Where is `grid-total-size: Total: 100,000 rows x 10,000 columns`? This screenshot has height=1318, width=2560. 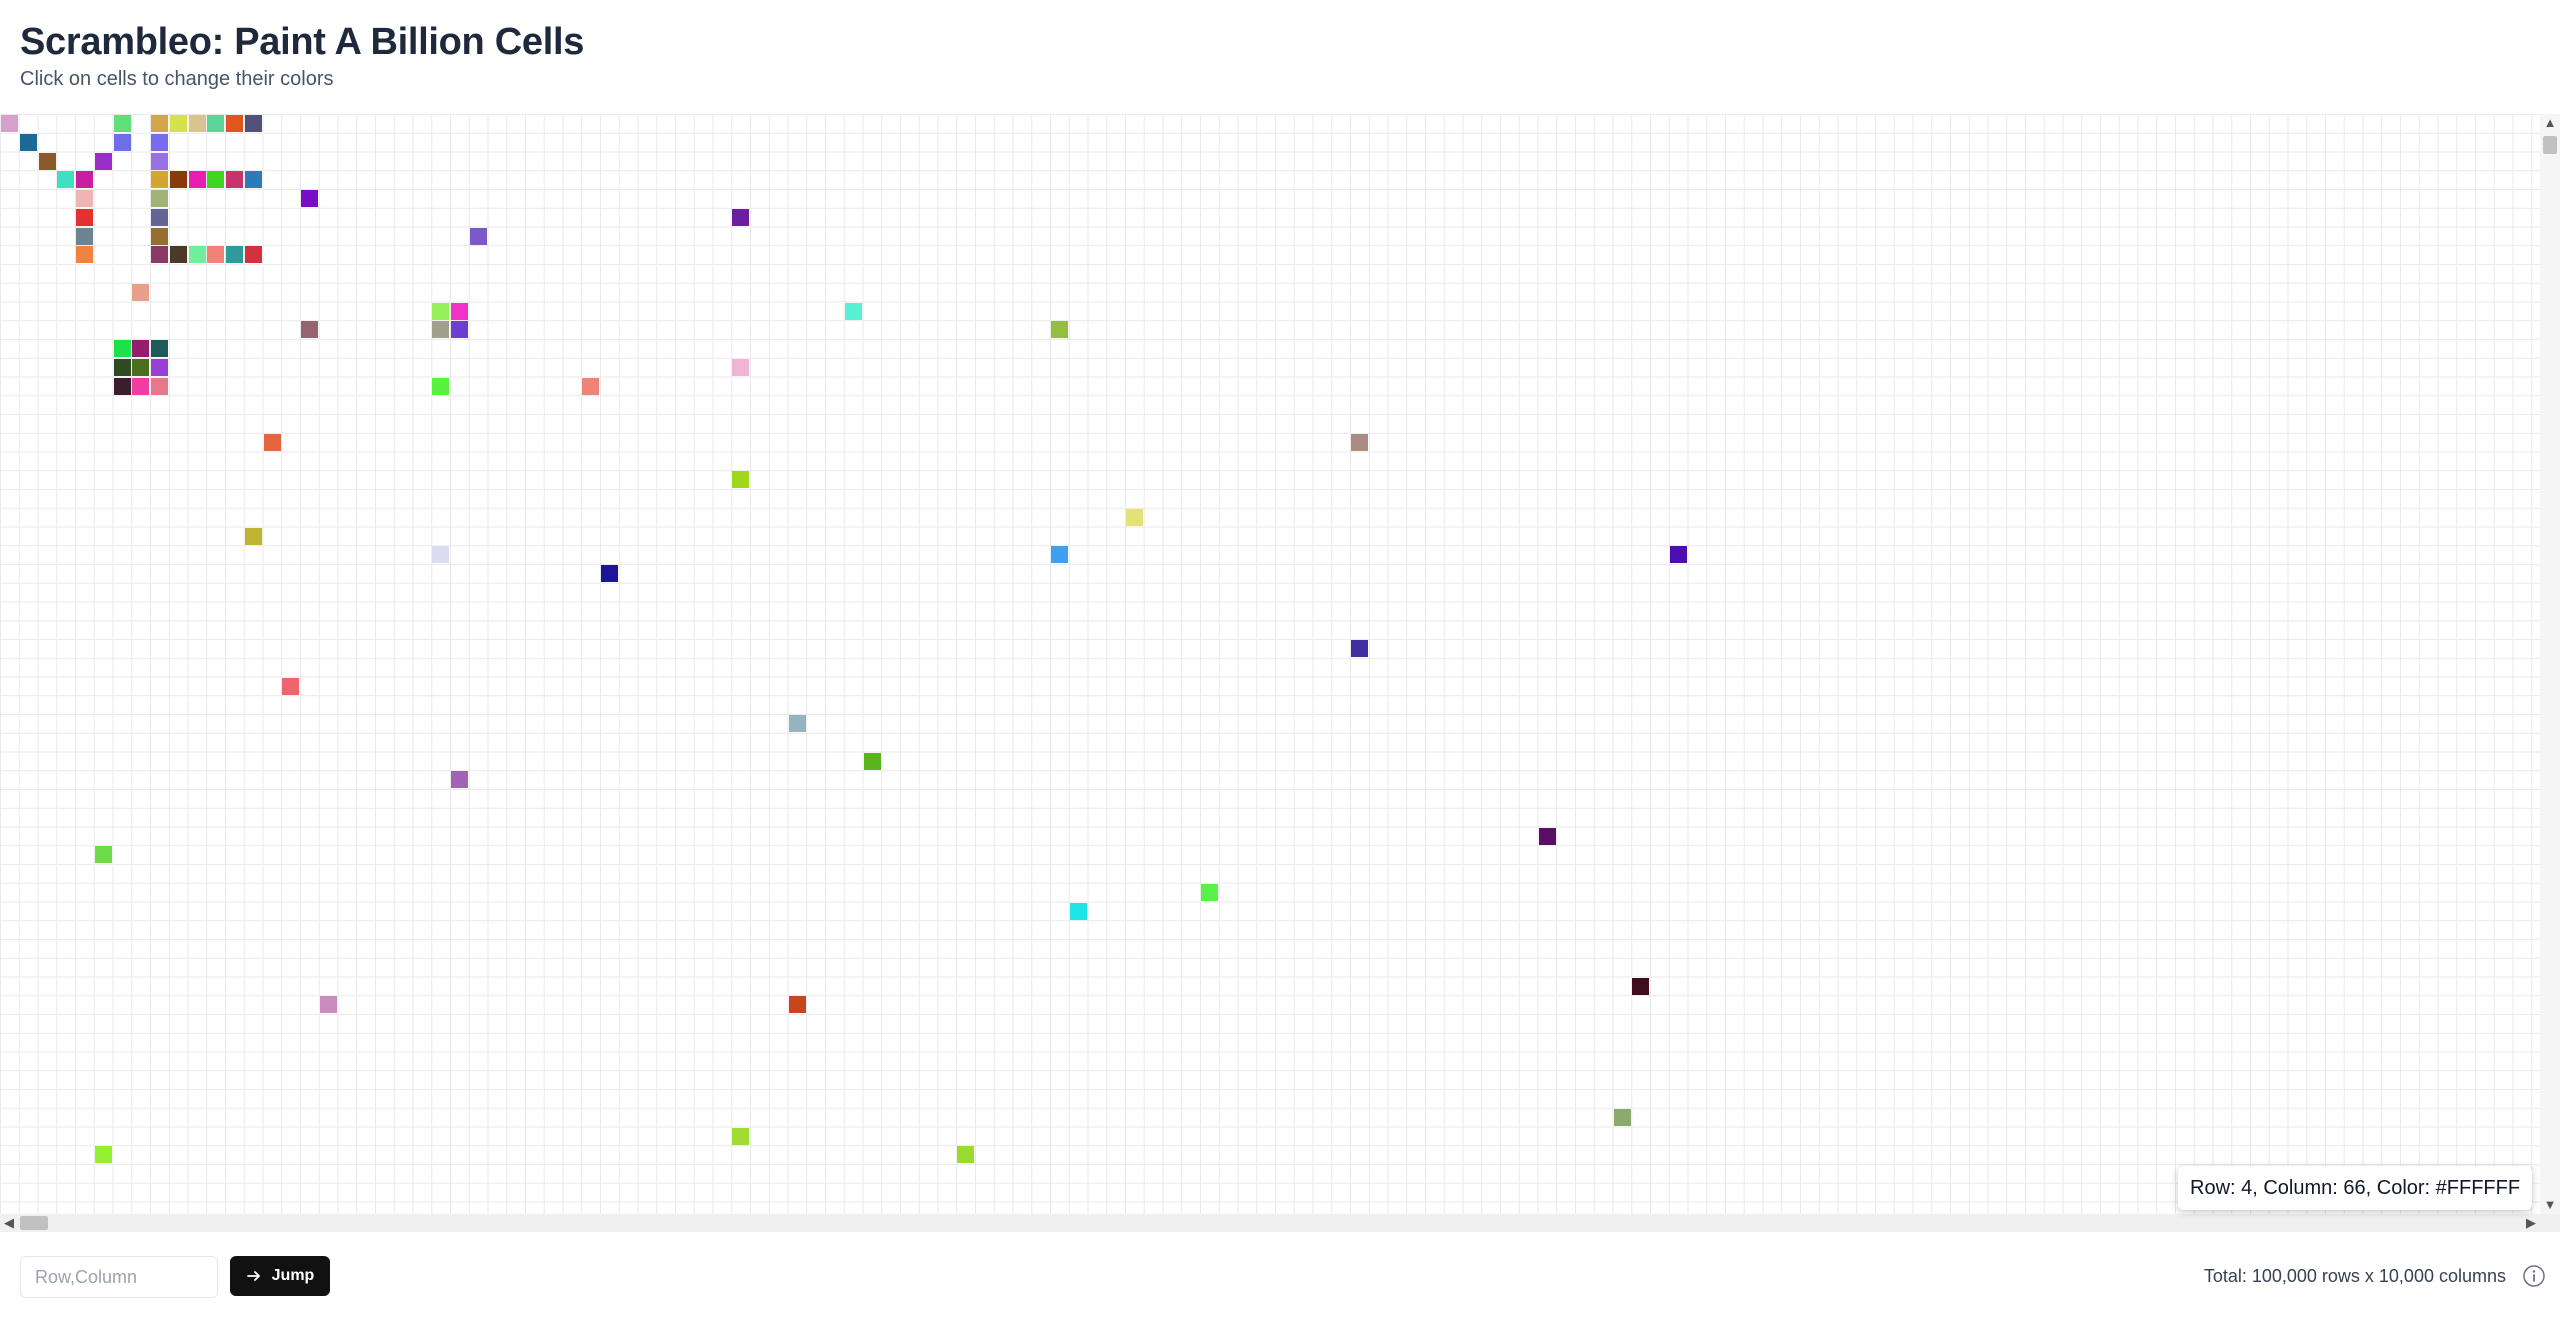 grid-total-size: Total: 100,000 rows x 10,000 columns is located at coordinates (2354, 1276).